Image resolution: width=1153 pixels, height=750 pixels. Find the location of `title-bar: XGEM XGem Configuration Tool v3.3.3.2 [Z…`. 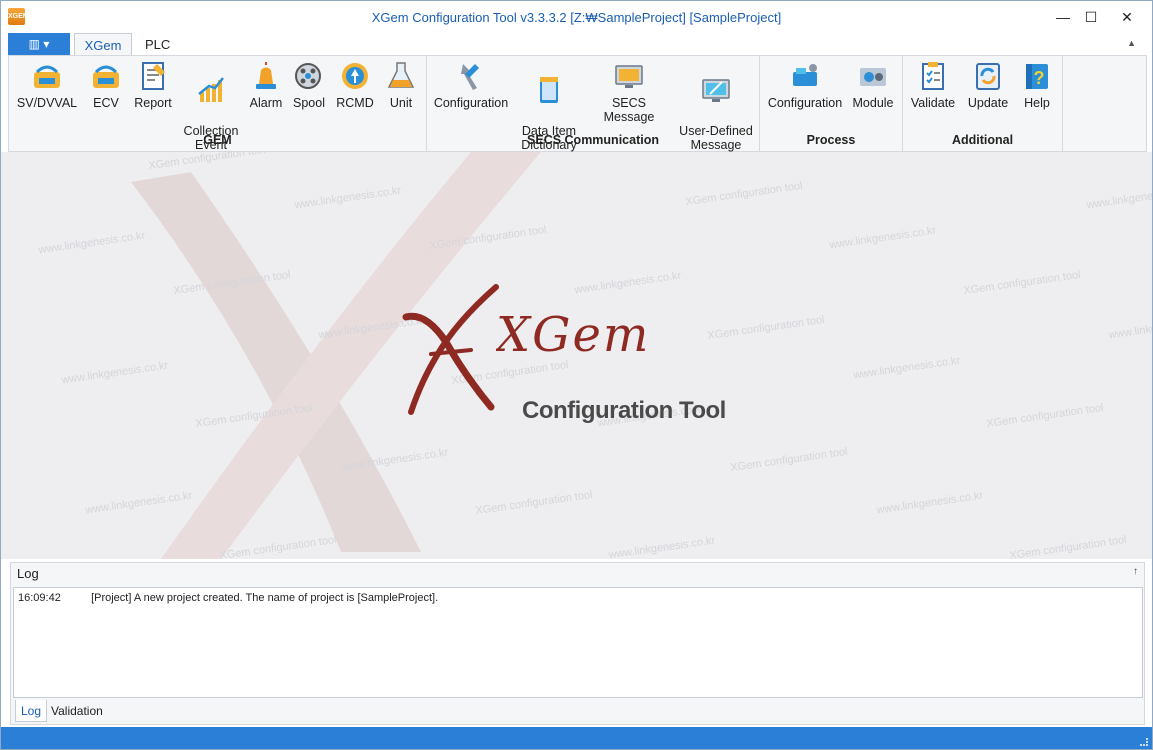

title-bar: XGEM XGem Configuration Tool v3.3.3.2 [Z… is located at coordinates (576, 17).